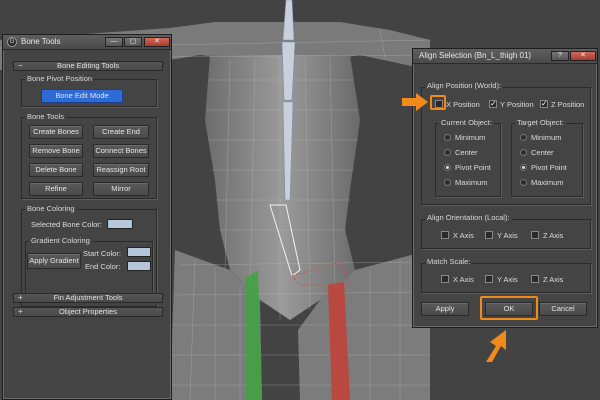 The image size is (600, 400). Describe the element at coordinates (517, 104) in the screenshot. I see `y-position-label: Y Position` at that location.